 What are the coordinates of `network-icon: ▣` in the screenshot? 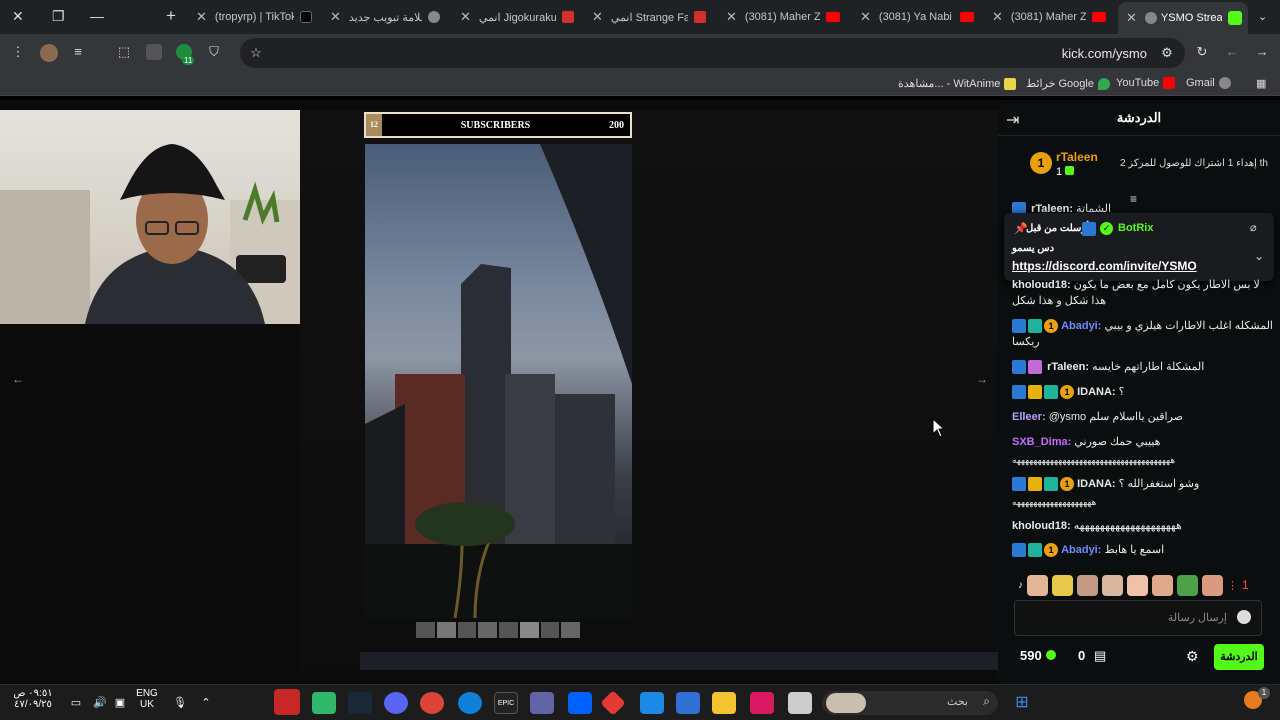 It's located at (120, 703).